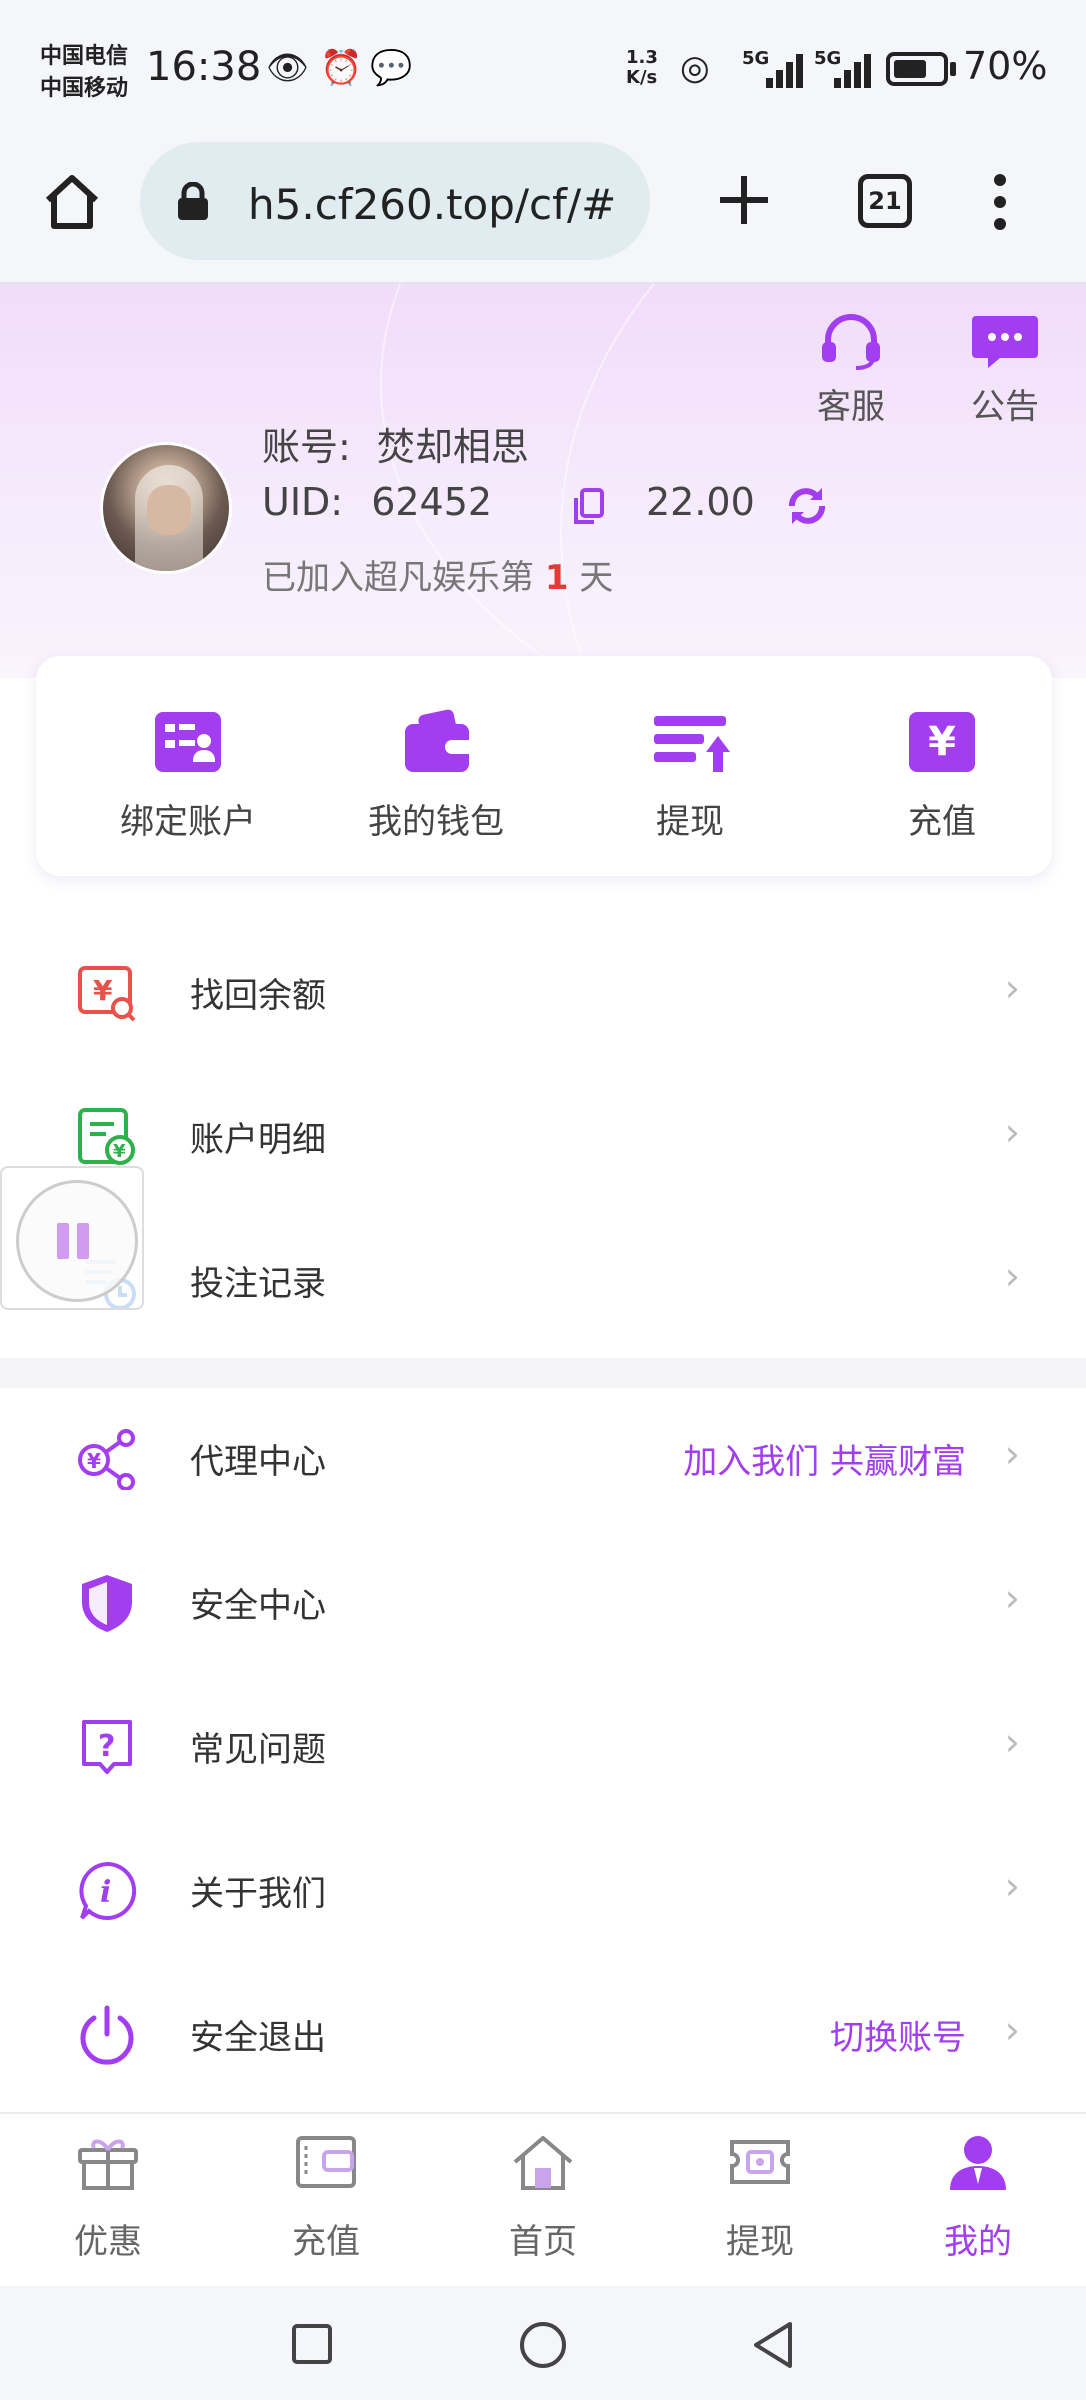 Image resolution: width=1086 pixels, height=2400 pixels. I want to click on notice-button: 公告, so click(1005, 370).